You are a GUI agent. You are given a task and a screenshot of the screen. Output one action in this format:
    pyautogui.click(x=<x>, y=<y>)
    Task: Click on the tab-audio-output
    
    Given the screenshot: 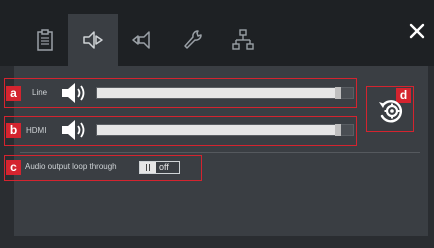 What is the action you would take?
    pyautogui.click(x=93, y=40)
    